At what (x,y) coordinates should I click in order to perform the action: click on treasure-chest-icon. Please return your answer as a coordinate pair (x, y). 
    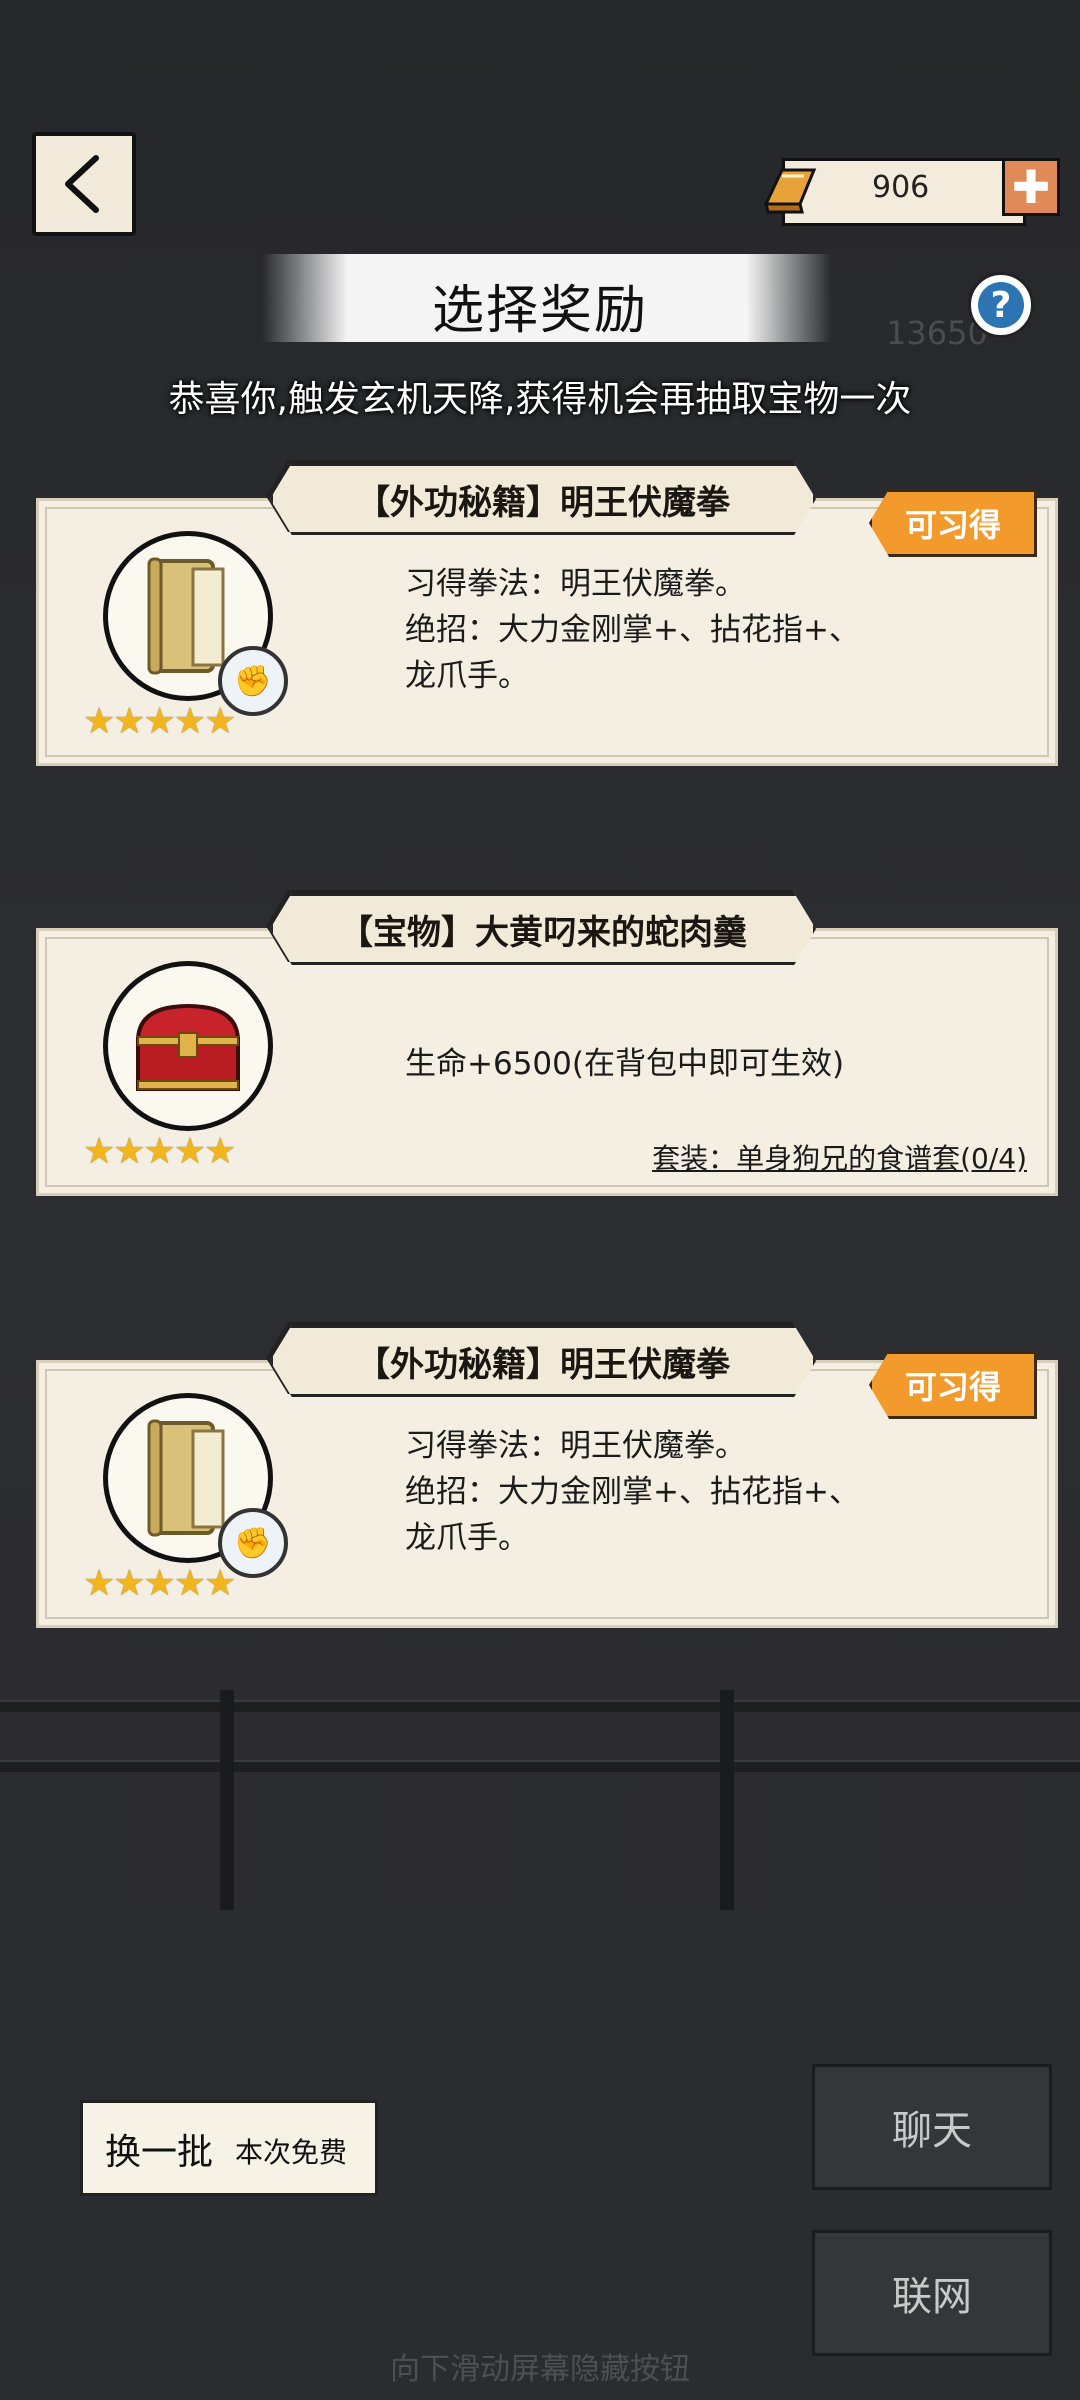
    Looking at the image, I should click on (188, 1047).